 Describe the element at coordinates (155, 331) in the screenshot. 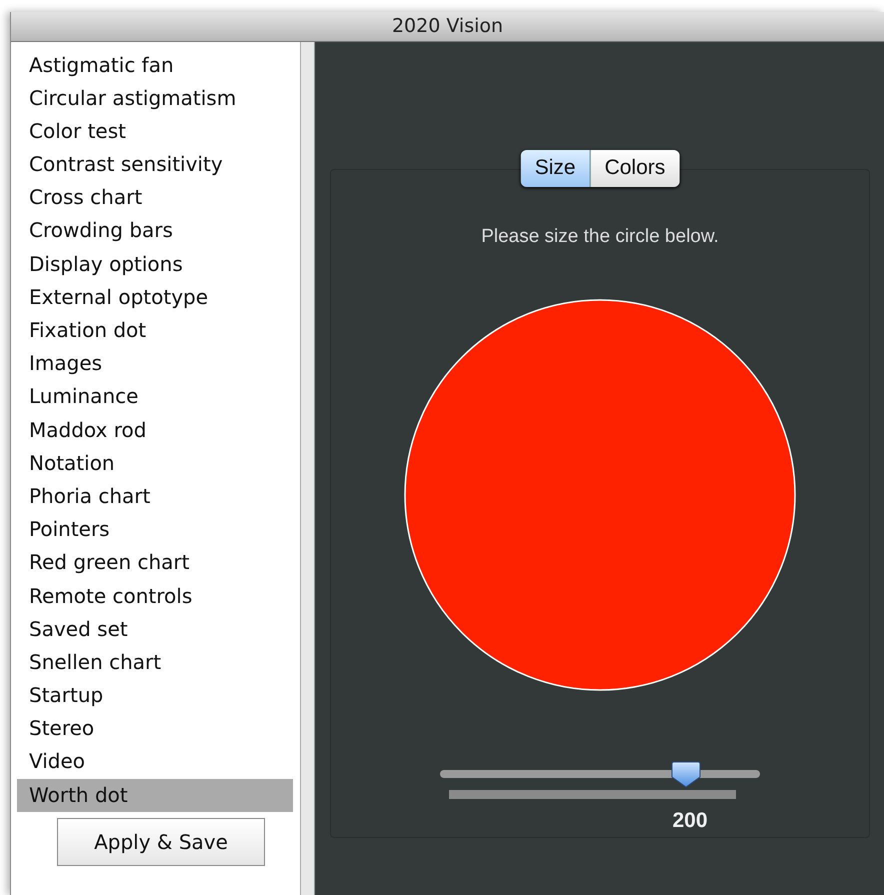

I see `sidebar-item: Fixation dot` at that location.